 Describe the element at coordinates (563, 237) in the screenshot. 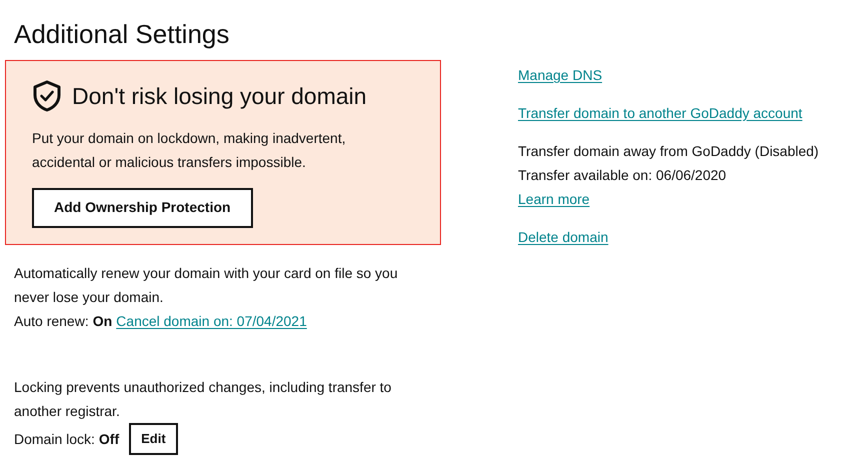

I see `action-link: Delete domain` at that location.